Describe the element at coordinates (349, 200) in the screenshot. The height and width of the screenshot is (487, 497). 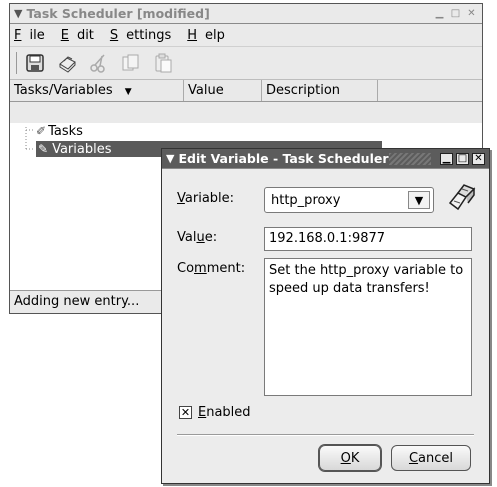
I see `variable-combo: http_proxy ▼` at that location.